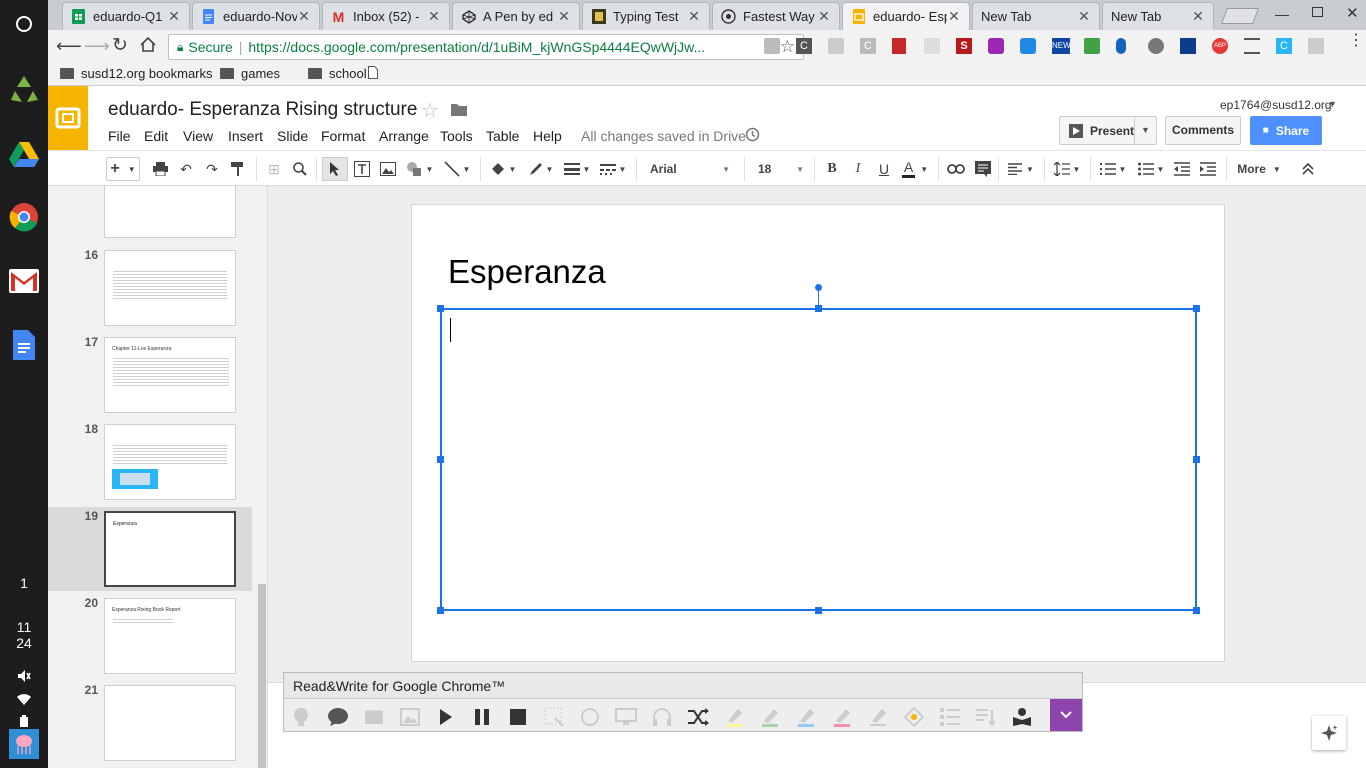 The height and width of the screenshot is (768, 1366). I want to click on new-tab-button, so click(1240, 16).